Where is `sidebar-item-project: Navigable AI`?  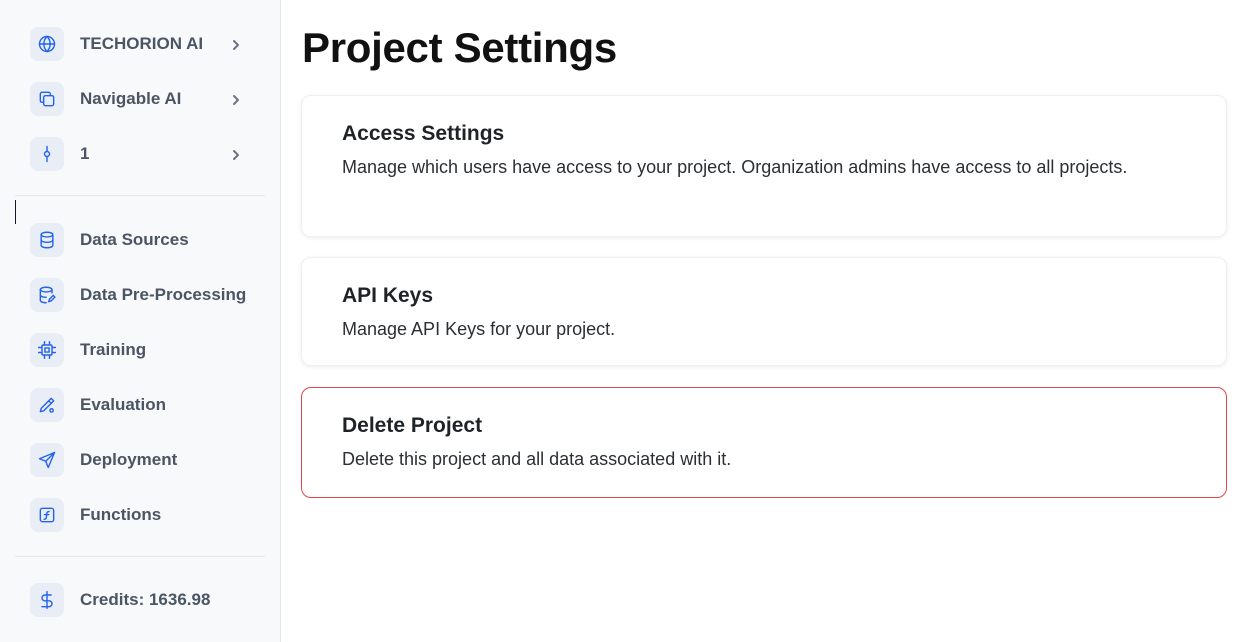
sidebar-item-project: Navigable AI is located at coordinates (140, 99).